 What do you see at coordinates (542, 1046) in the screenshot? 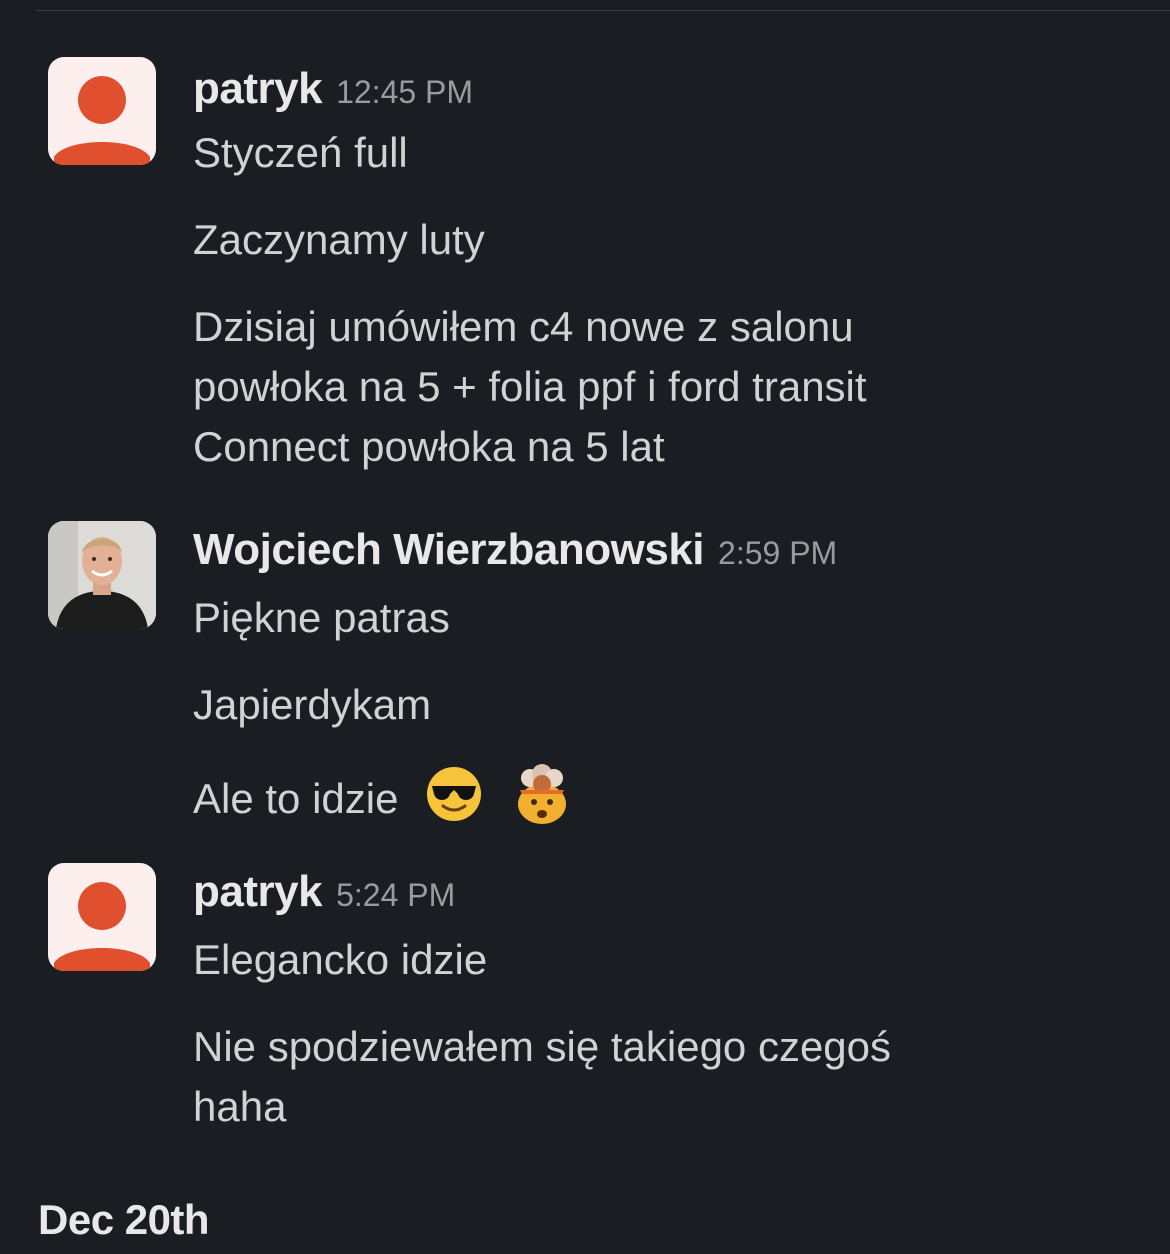
I see `message-text: Nie spodziewałem się takiego czegoś` at bounding box center [542, 1046].